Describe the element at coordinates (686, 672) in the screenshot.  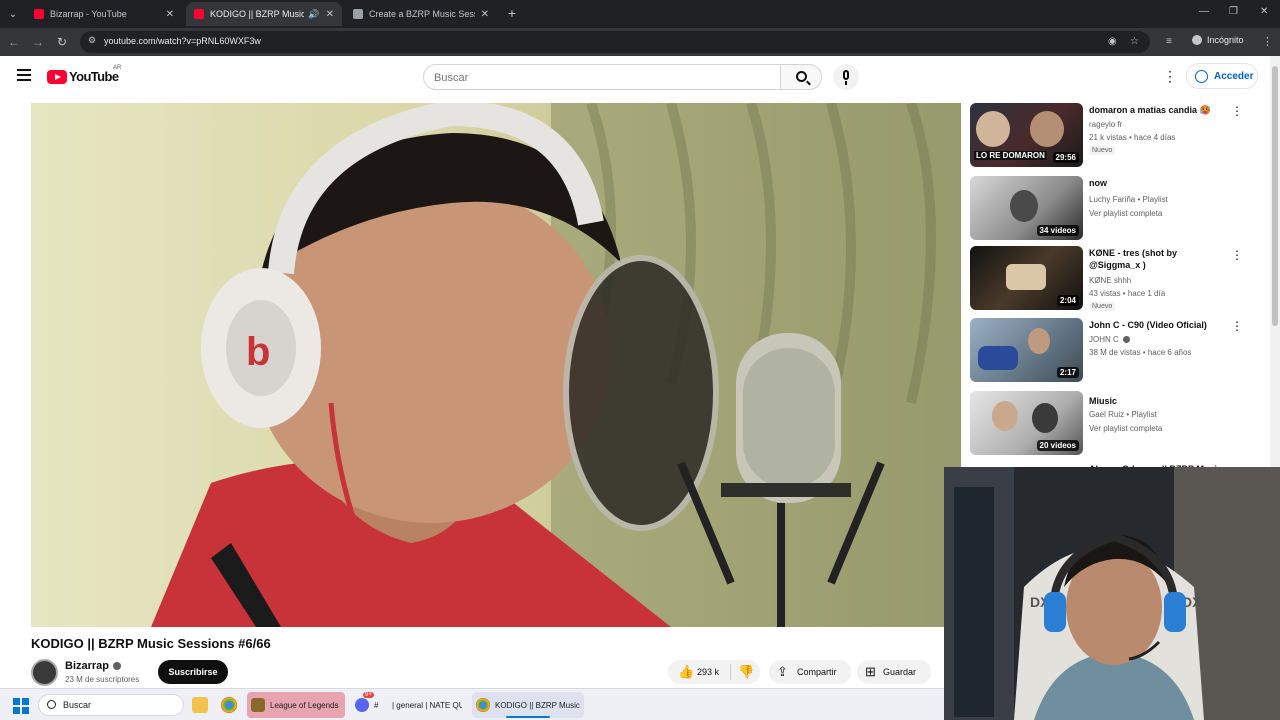
I see `like-icon: 👍` at that location.